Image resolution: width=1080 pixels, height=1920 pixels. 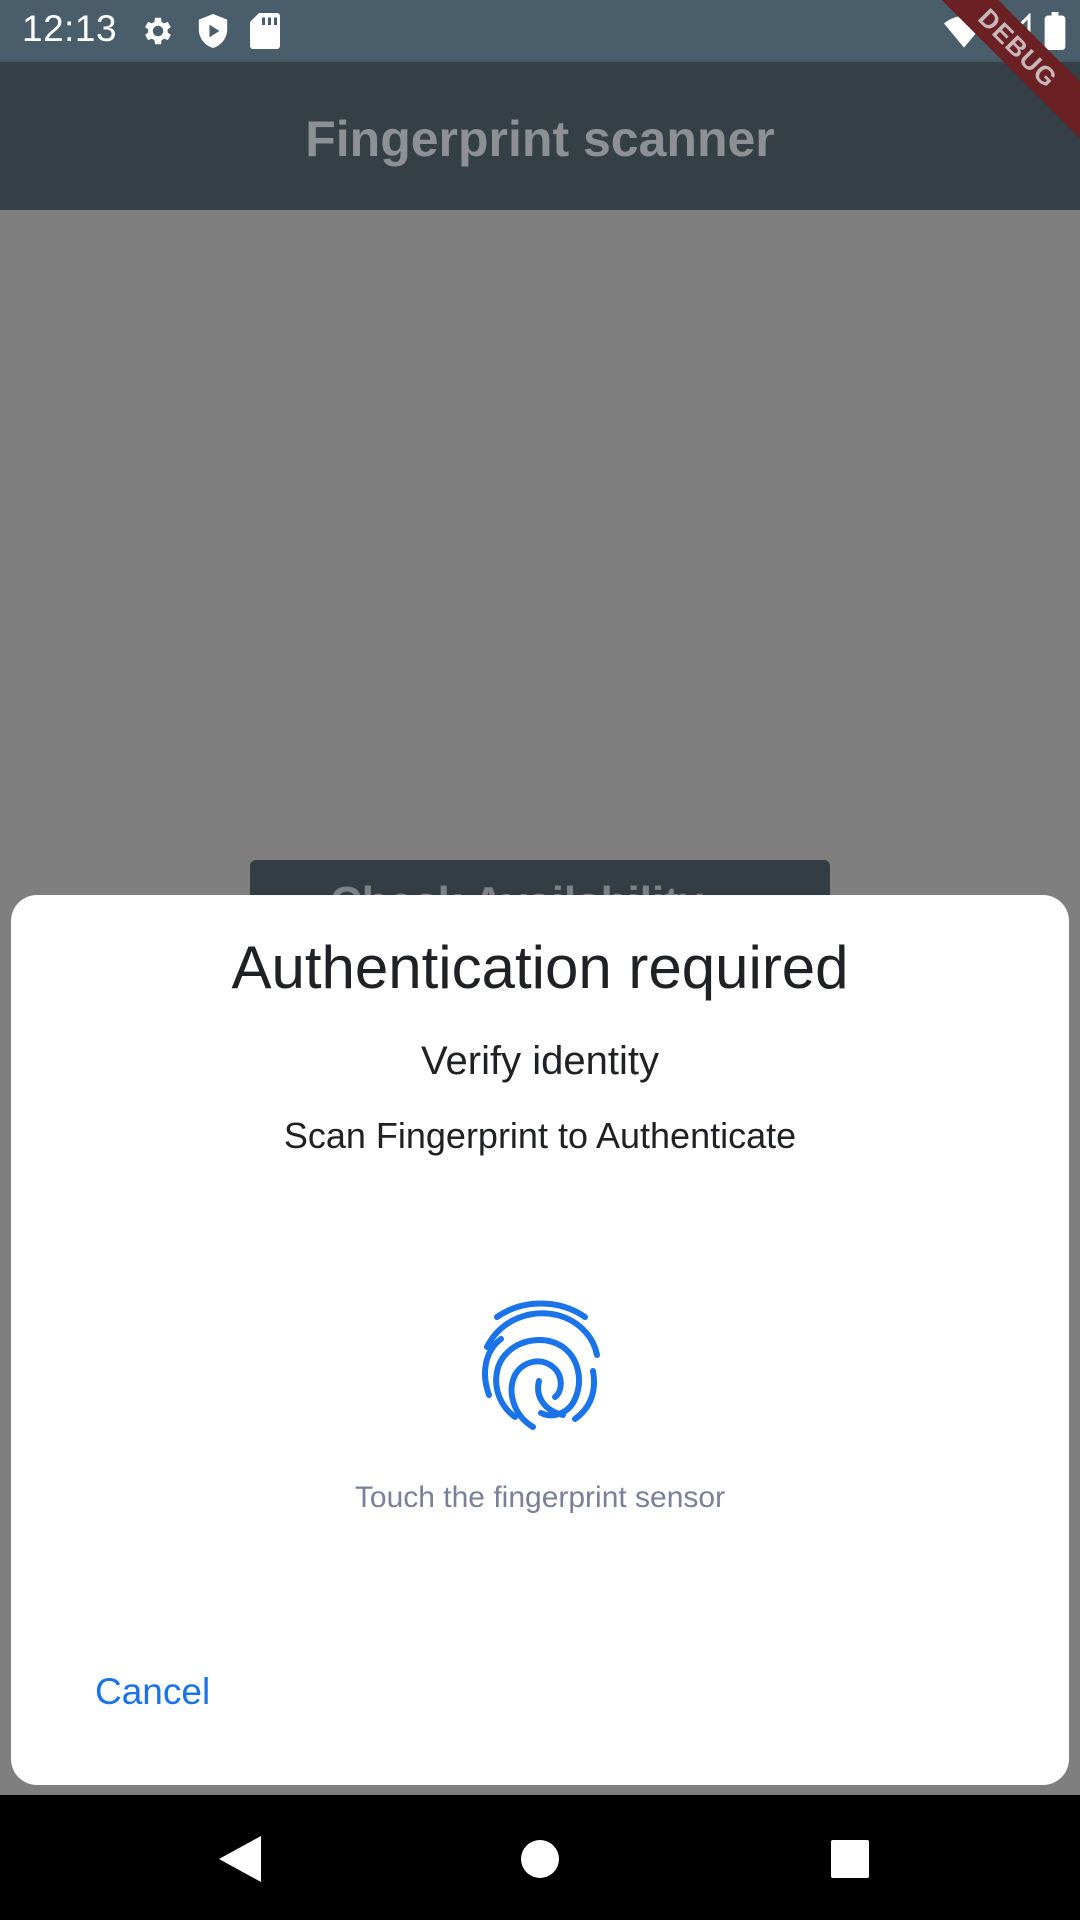 I want to click on navigation-bar, so click(x=540, y=1857).